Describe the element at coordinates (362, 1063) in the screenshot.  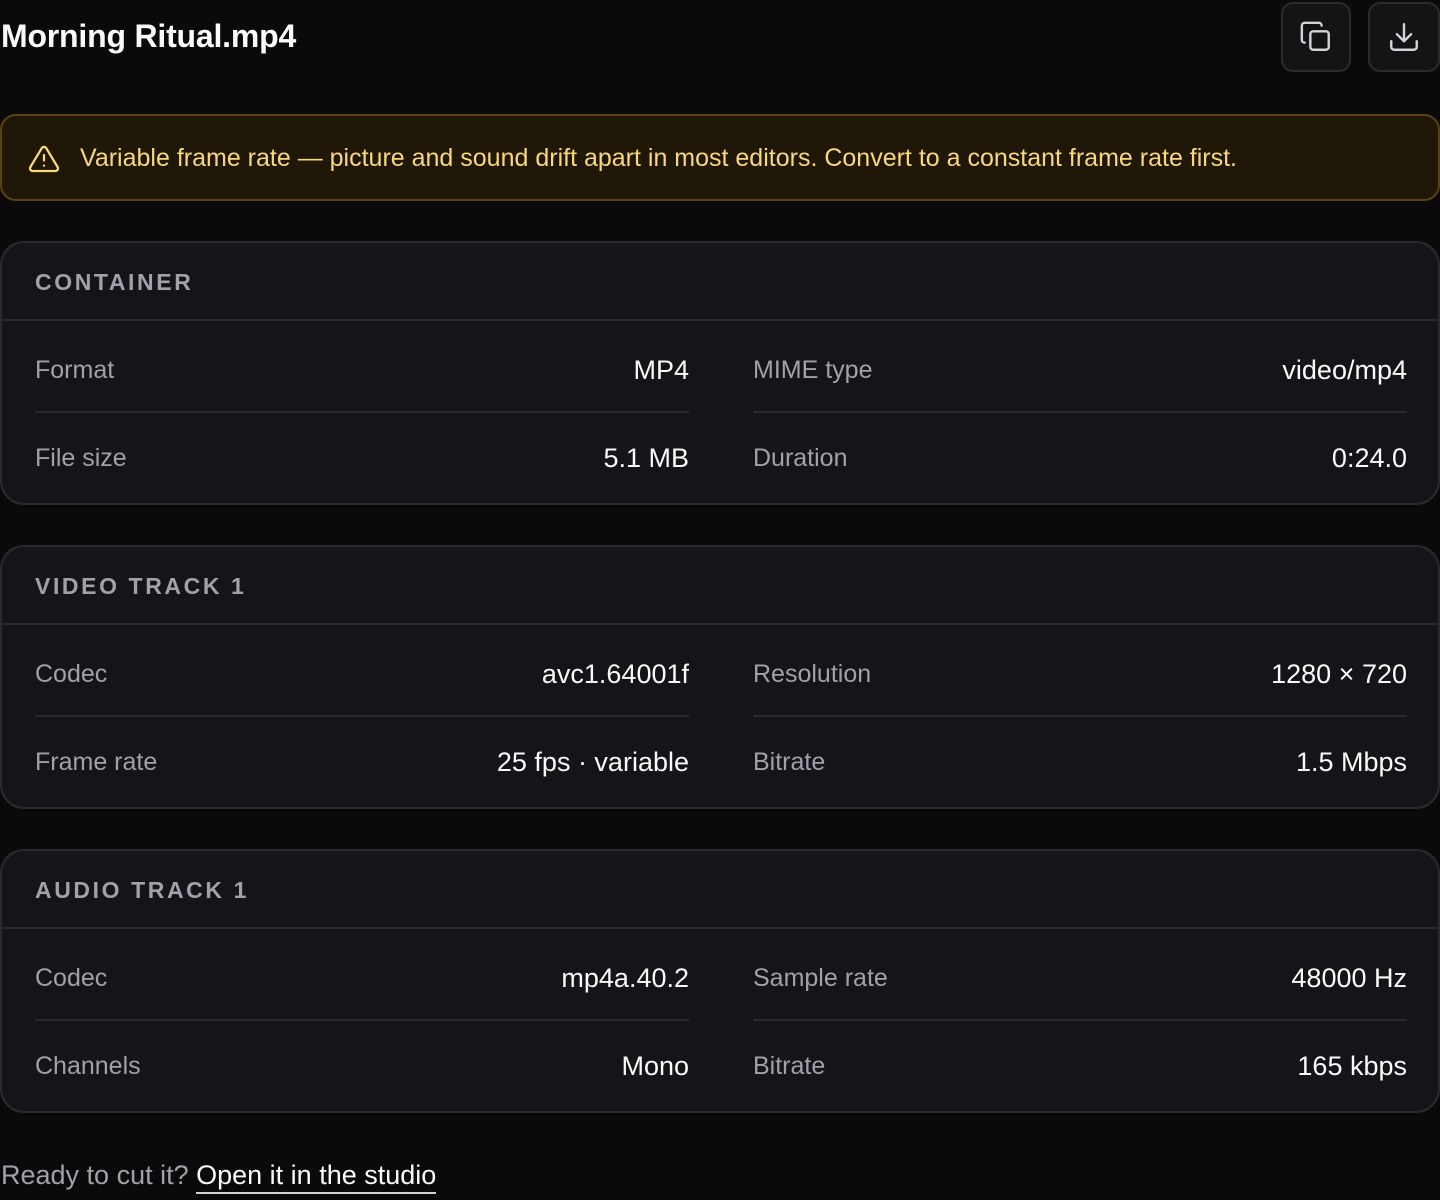
I see `property-channels: Channels Mono` at that location.